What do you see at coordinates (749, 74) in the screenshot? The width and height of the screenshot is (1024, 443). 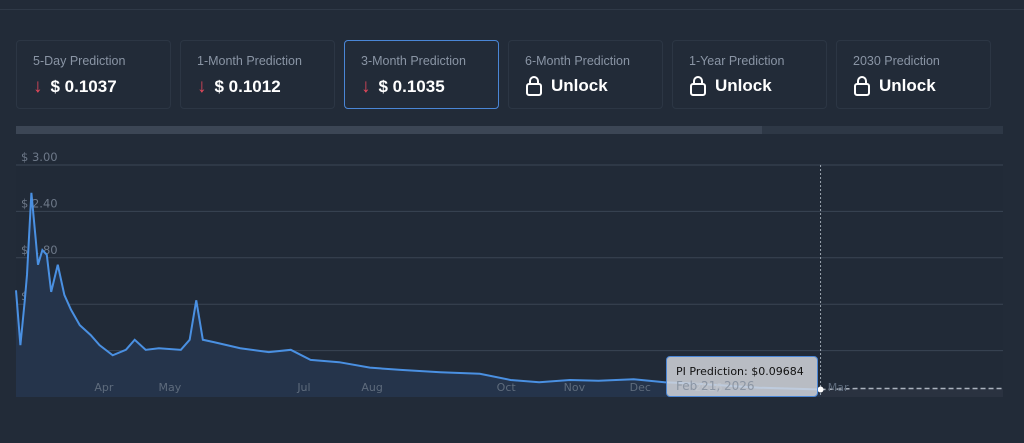 I see `prediction-card: 1-Year Prediction Unlock` at bounding box center [749, 74].